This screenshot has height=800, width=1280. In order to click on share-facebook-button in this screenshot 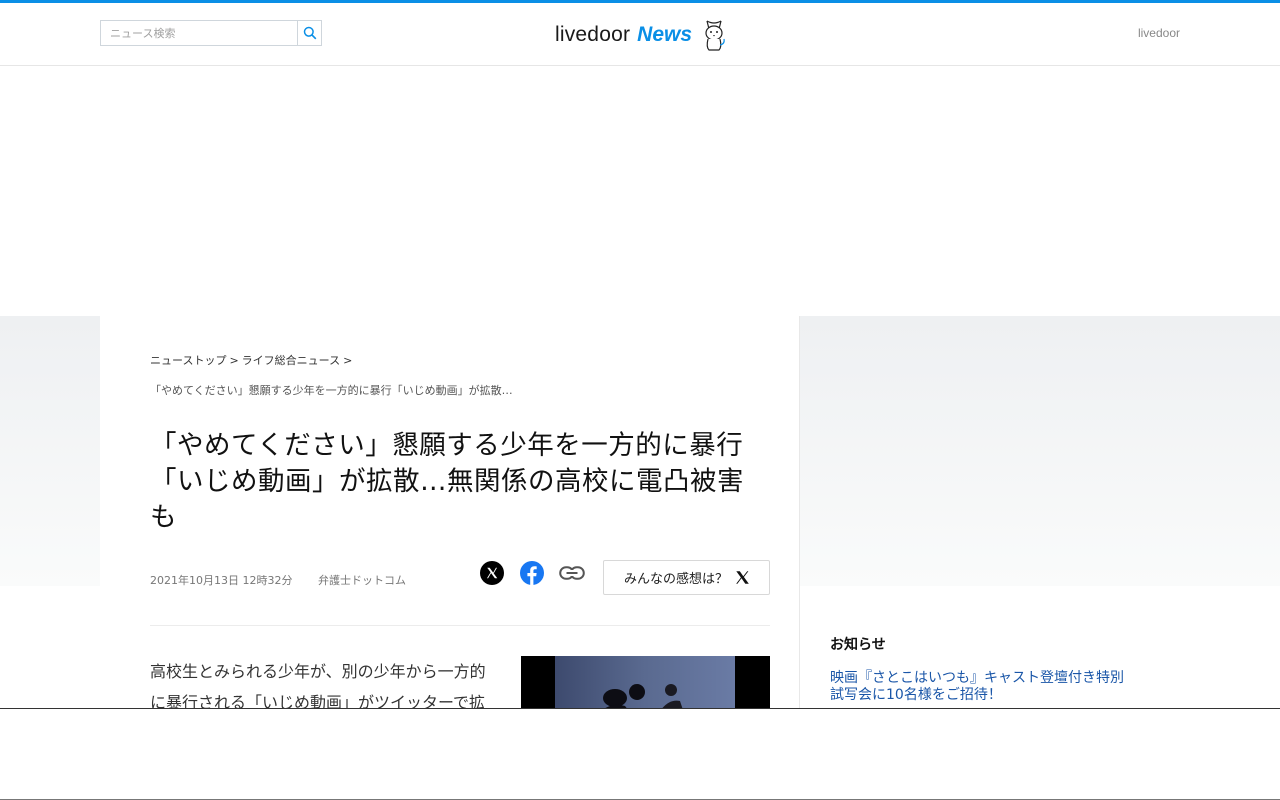, I will do `click(532, 573)`.